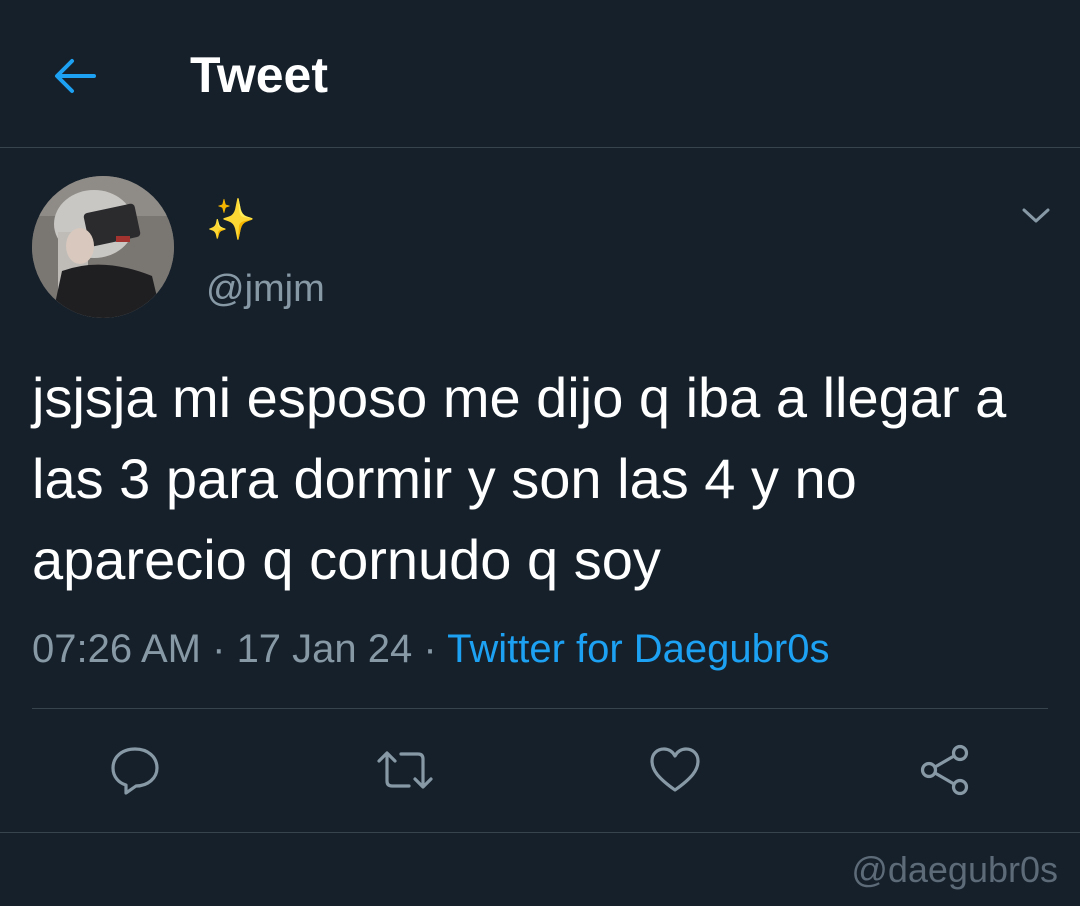 Image resolution: width=1080 pixels, height=906 pixels. I want to click on watermark: @daegubr0s, so click(954, 869).